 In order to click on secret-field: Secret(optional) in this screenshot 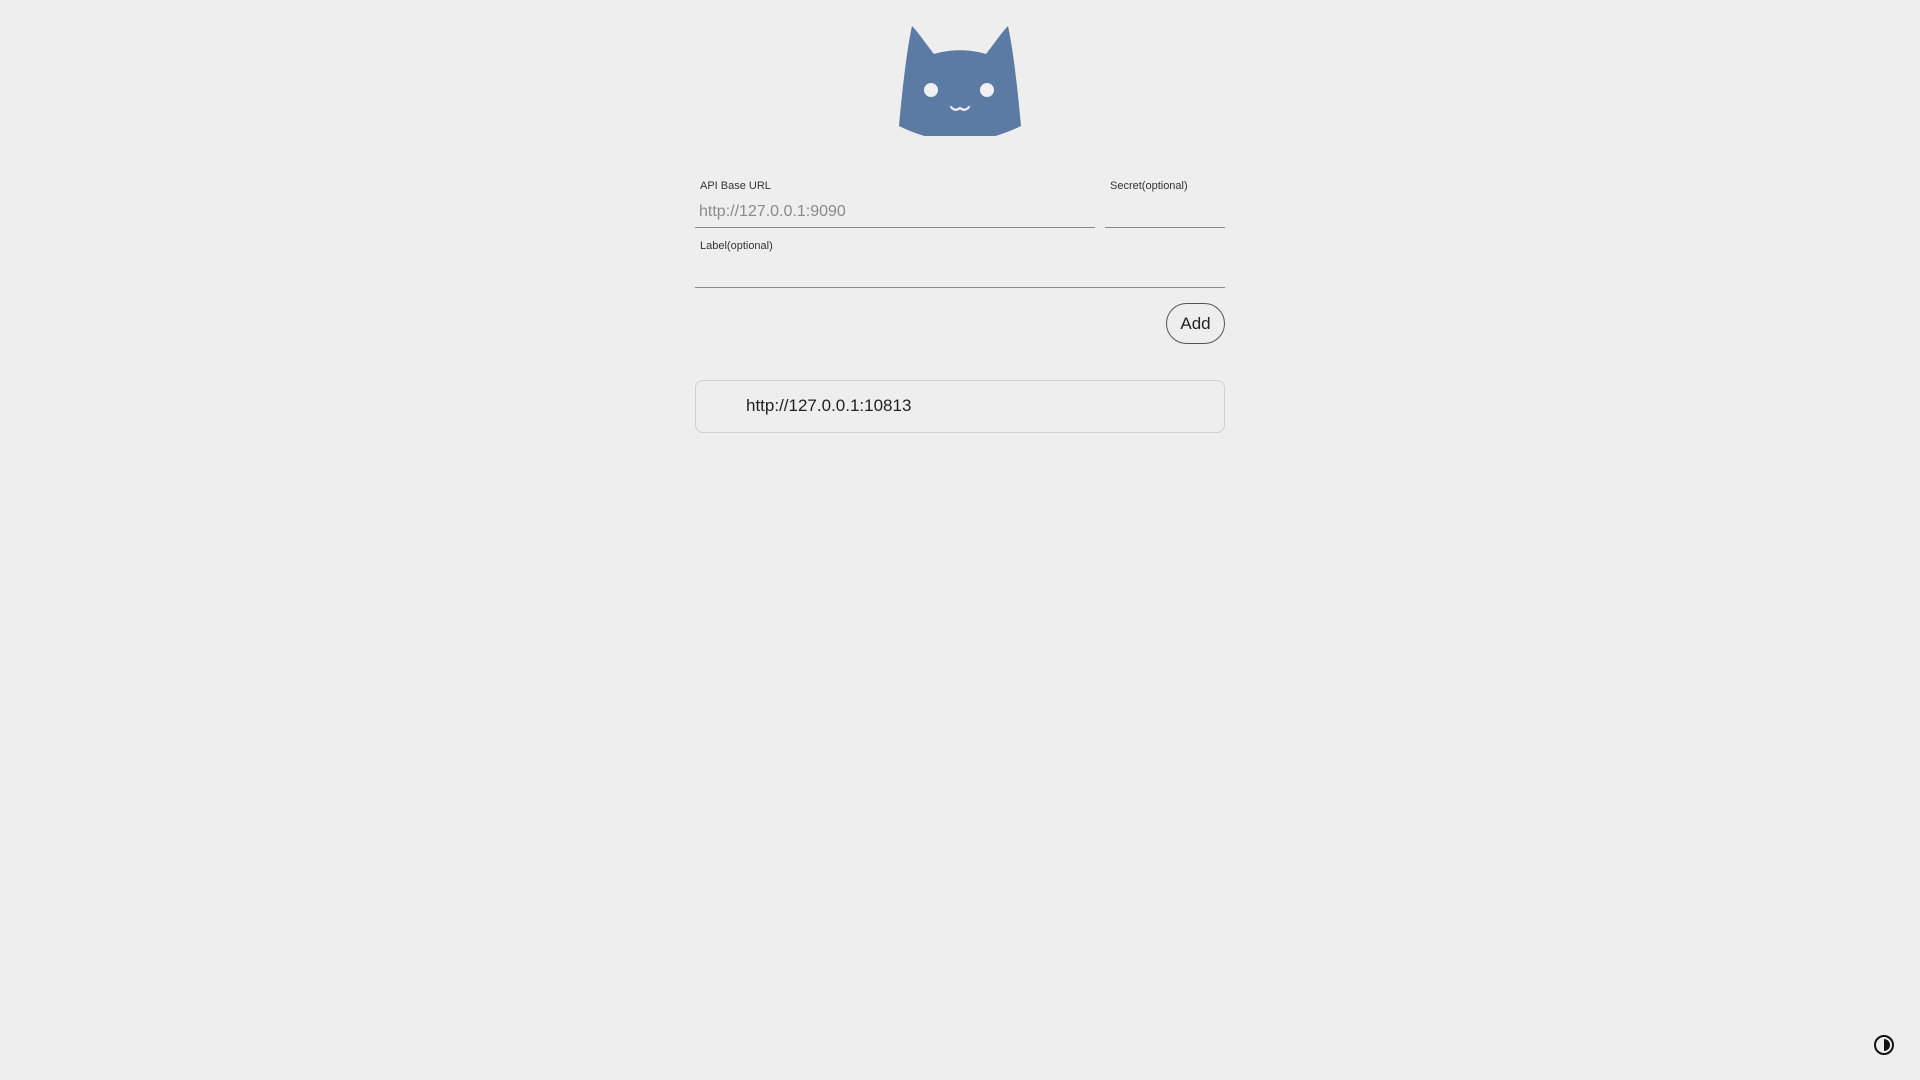, I will do `click(1165, 199)`.